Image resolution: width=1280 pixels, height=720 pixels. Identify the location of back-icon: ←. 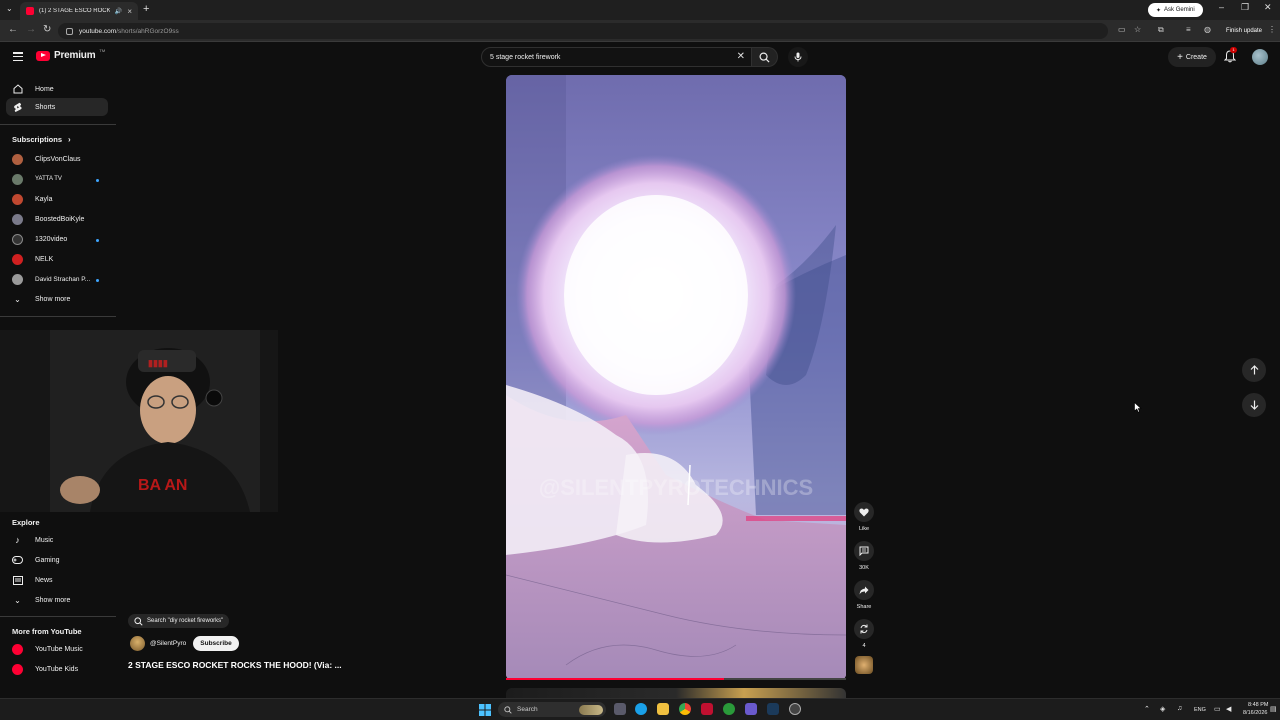
(13, 29).